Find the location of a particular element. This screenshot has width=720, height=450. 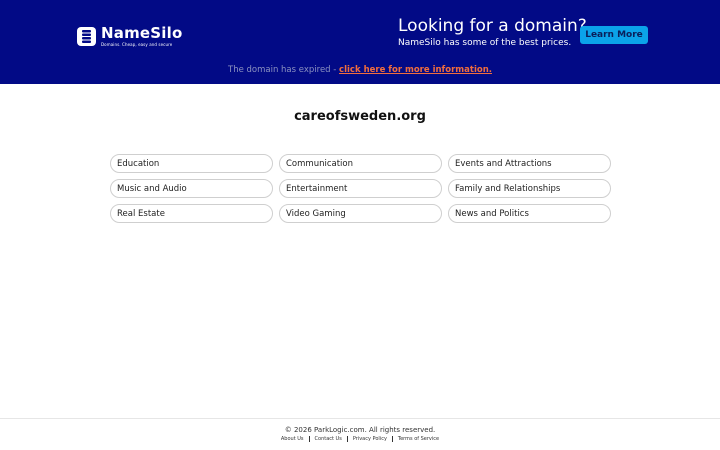

privacy-policy-link: Privacy Policy is located at coordinates (370, 439).